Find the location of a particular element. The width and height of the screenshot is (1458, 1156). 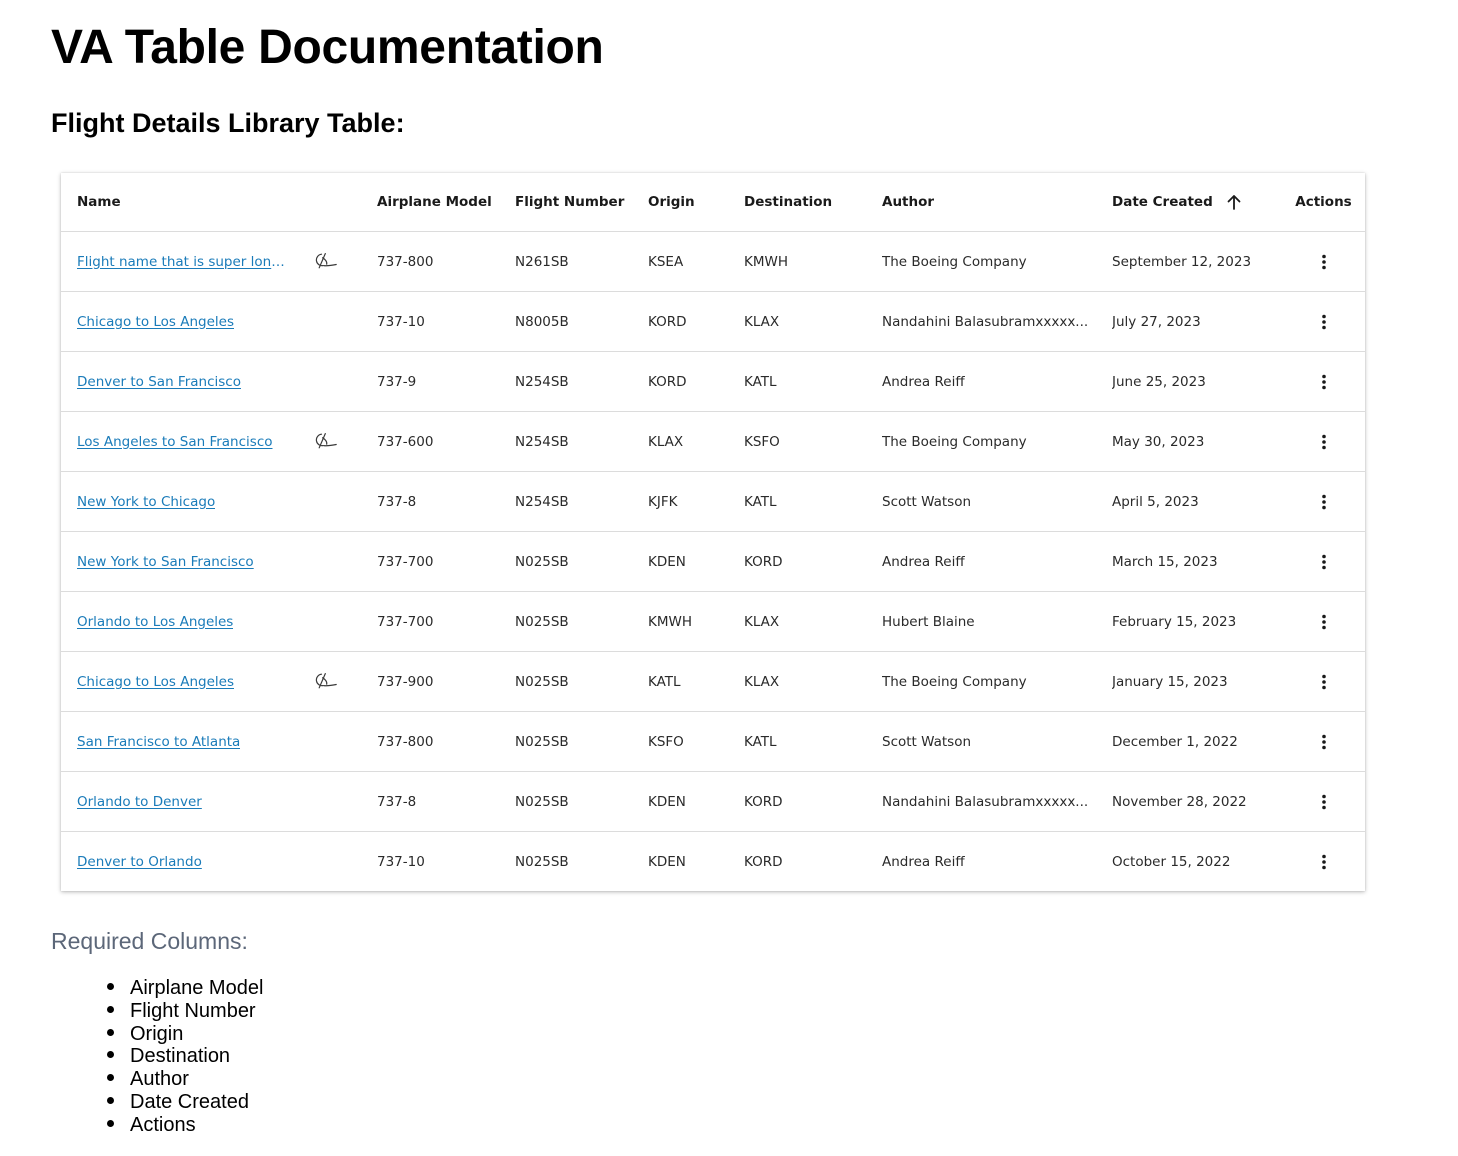

flight-name-link: Denver to Orlando is located at coordinates (139, 862).